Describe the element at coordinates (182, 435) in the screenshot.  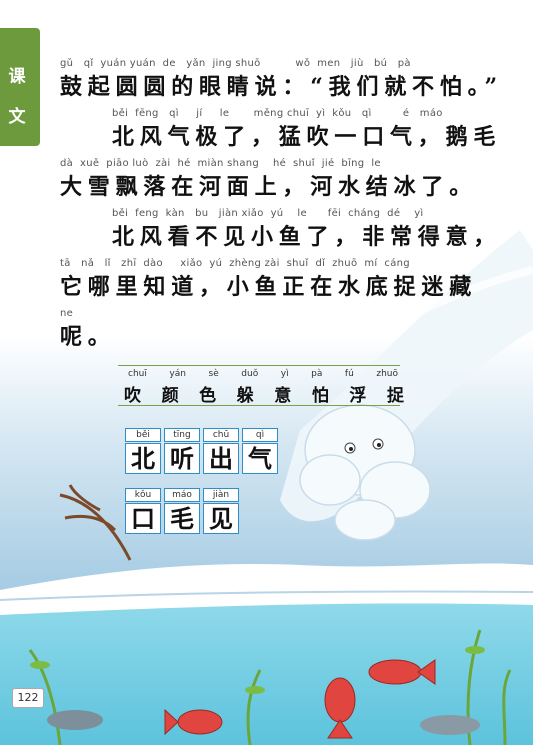
I see `cell-pinyin: tīng` at that location.